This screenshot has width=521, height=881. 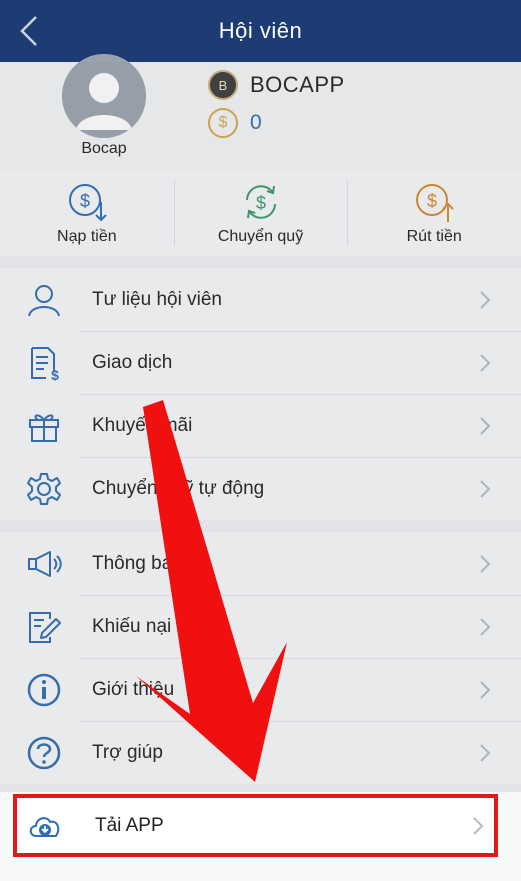 What do you see at coordinates (44, 753) in the screenshot?
I see `help-icon` at bounding box center [44, 753].